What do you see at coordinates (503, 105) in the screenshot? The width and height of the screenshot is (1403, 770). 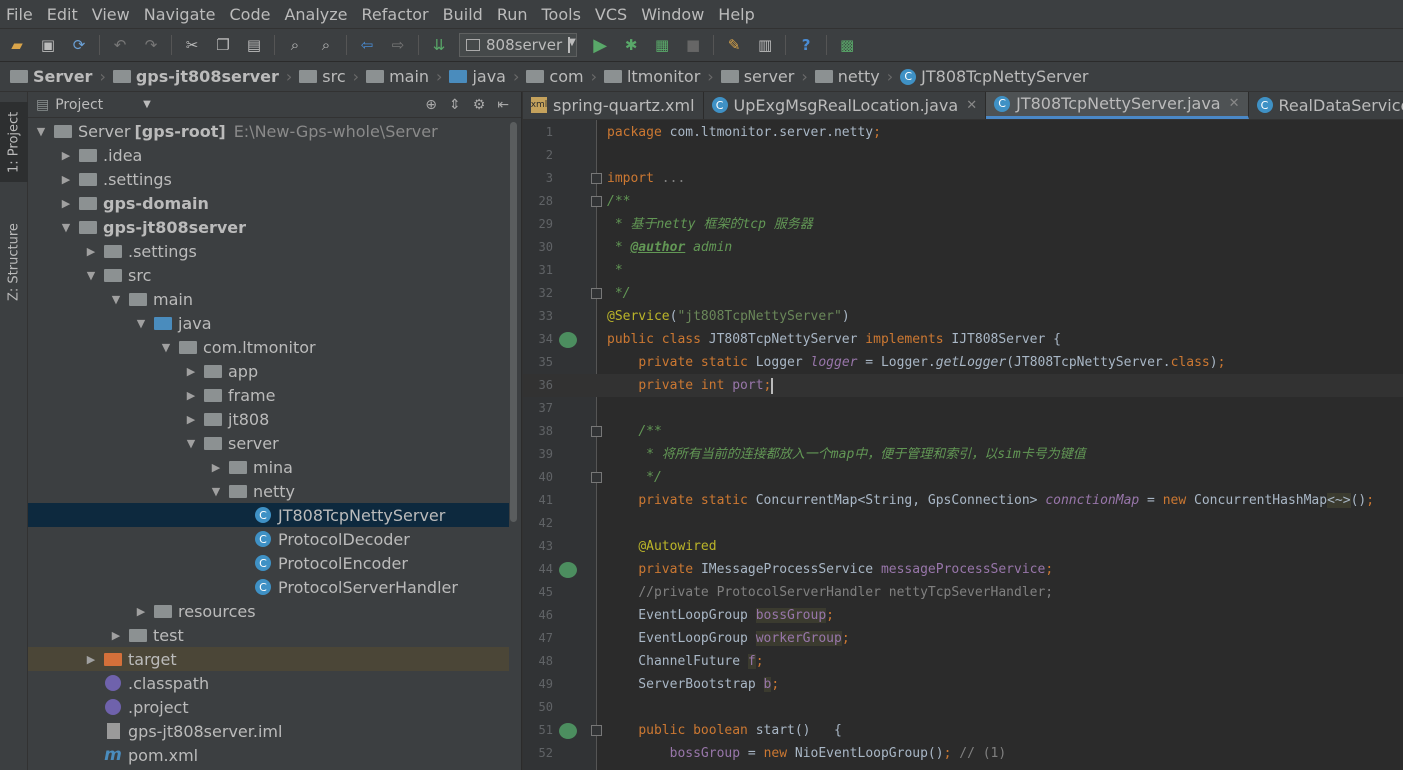 I see `hide-icon: ⇤` at bounding box center [503, 105].